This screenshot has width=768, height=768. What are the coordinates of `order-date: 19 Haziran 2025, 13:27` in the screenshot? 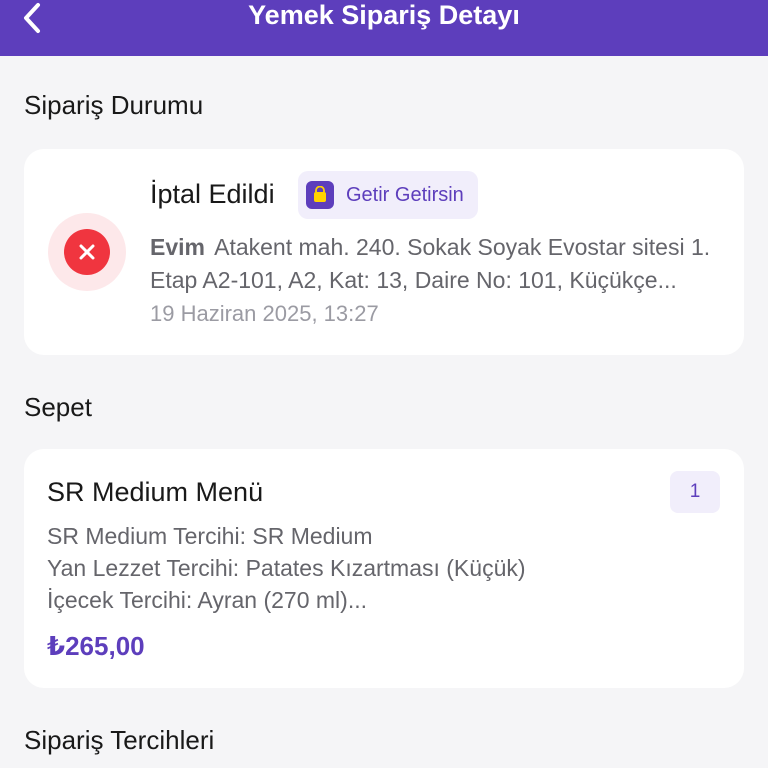 It's located at (264, 313).